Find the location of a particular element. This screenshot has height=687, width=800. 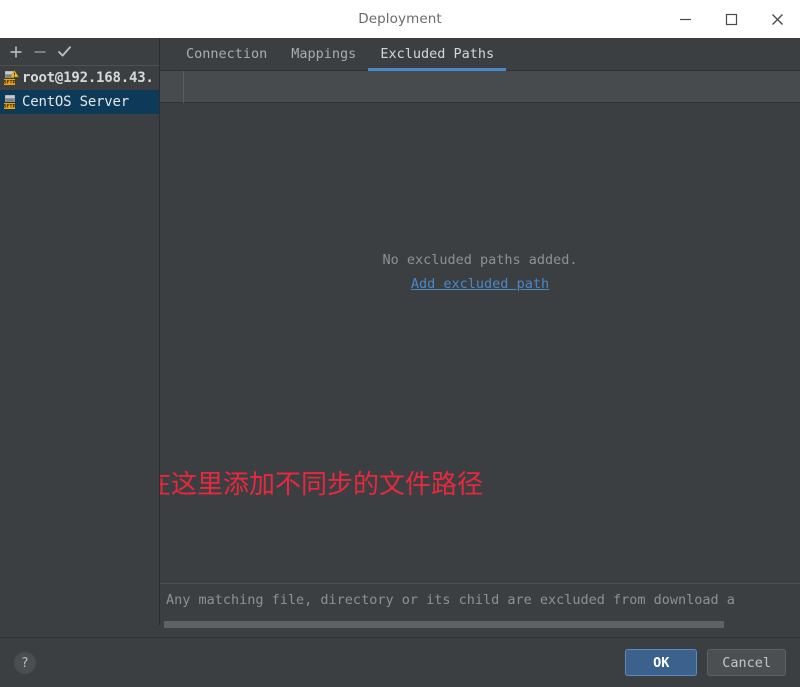

help-button: ? is located at coordinates (25, 663).